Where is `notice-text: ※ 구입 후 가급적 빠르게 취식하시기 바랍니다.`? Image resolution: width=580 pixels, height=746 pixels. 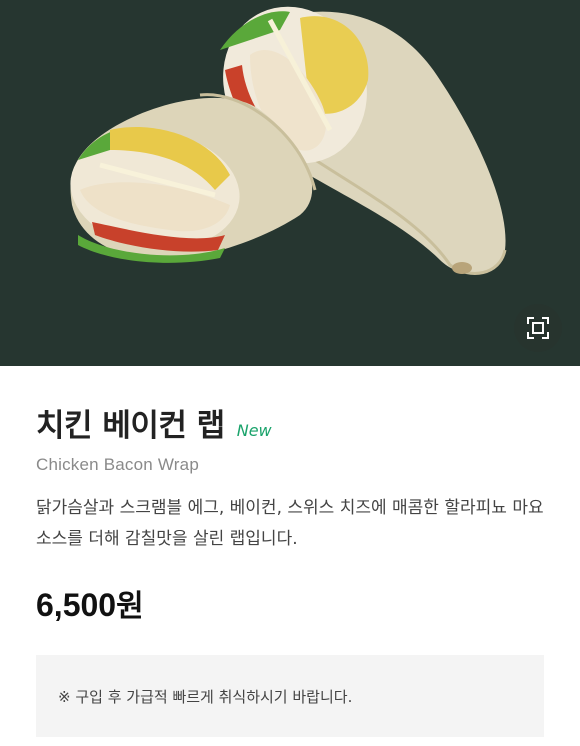
notice-text: ※ 구입 후 가급적 빠르게 취식하시기 바랍니다. is located at coordinates (205, 696).